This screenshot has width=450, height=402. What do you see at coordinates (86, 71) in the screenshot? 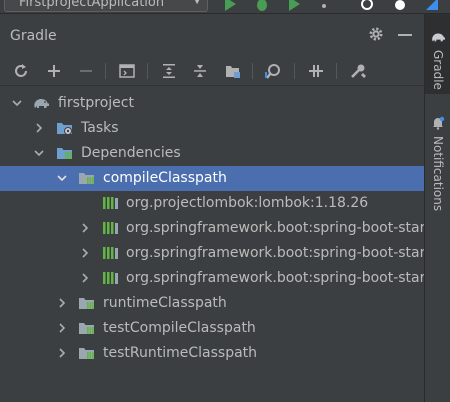
I see `remove-icon` at bounding box center [86, 71].